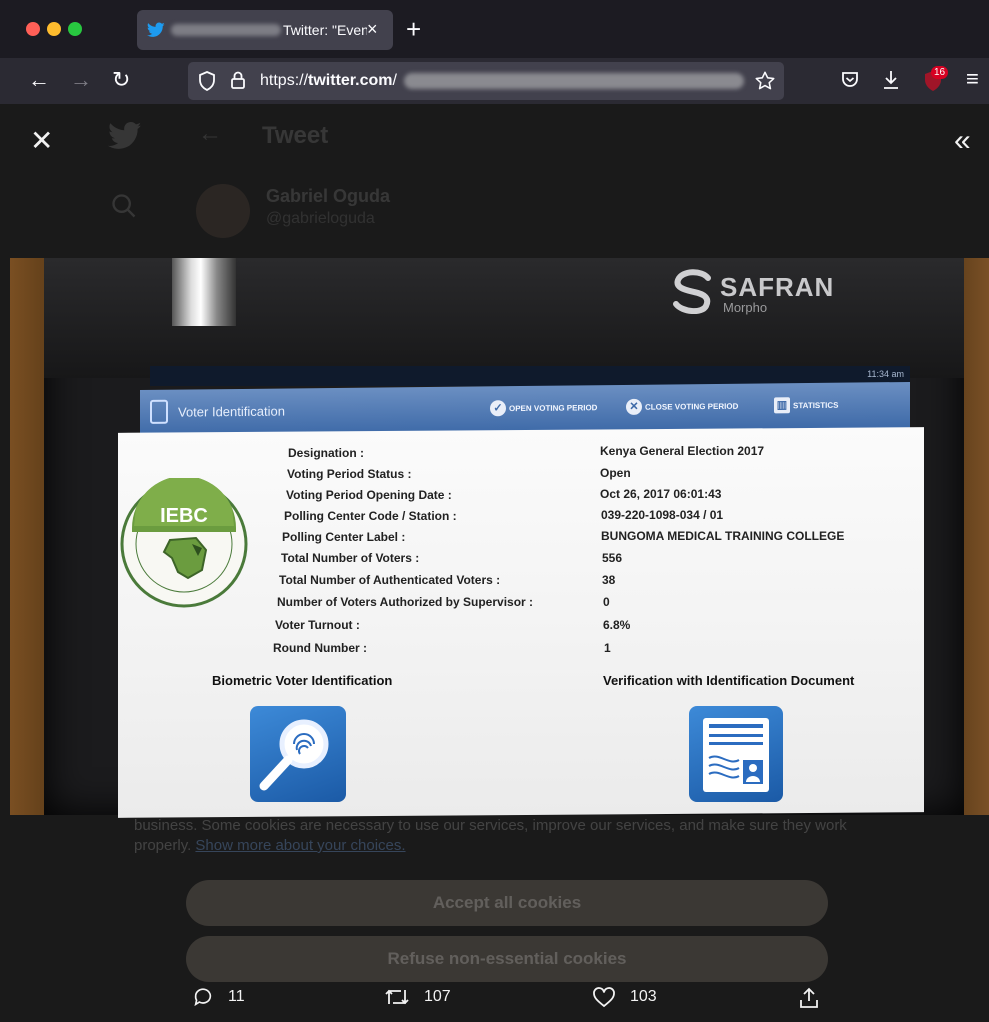 The width and height of the screenshot is (989, 1022). Describe the element at coordinates (218, 997) in the screenshot. I see `reply-button: 11` at that location.